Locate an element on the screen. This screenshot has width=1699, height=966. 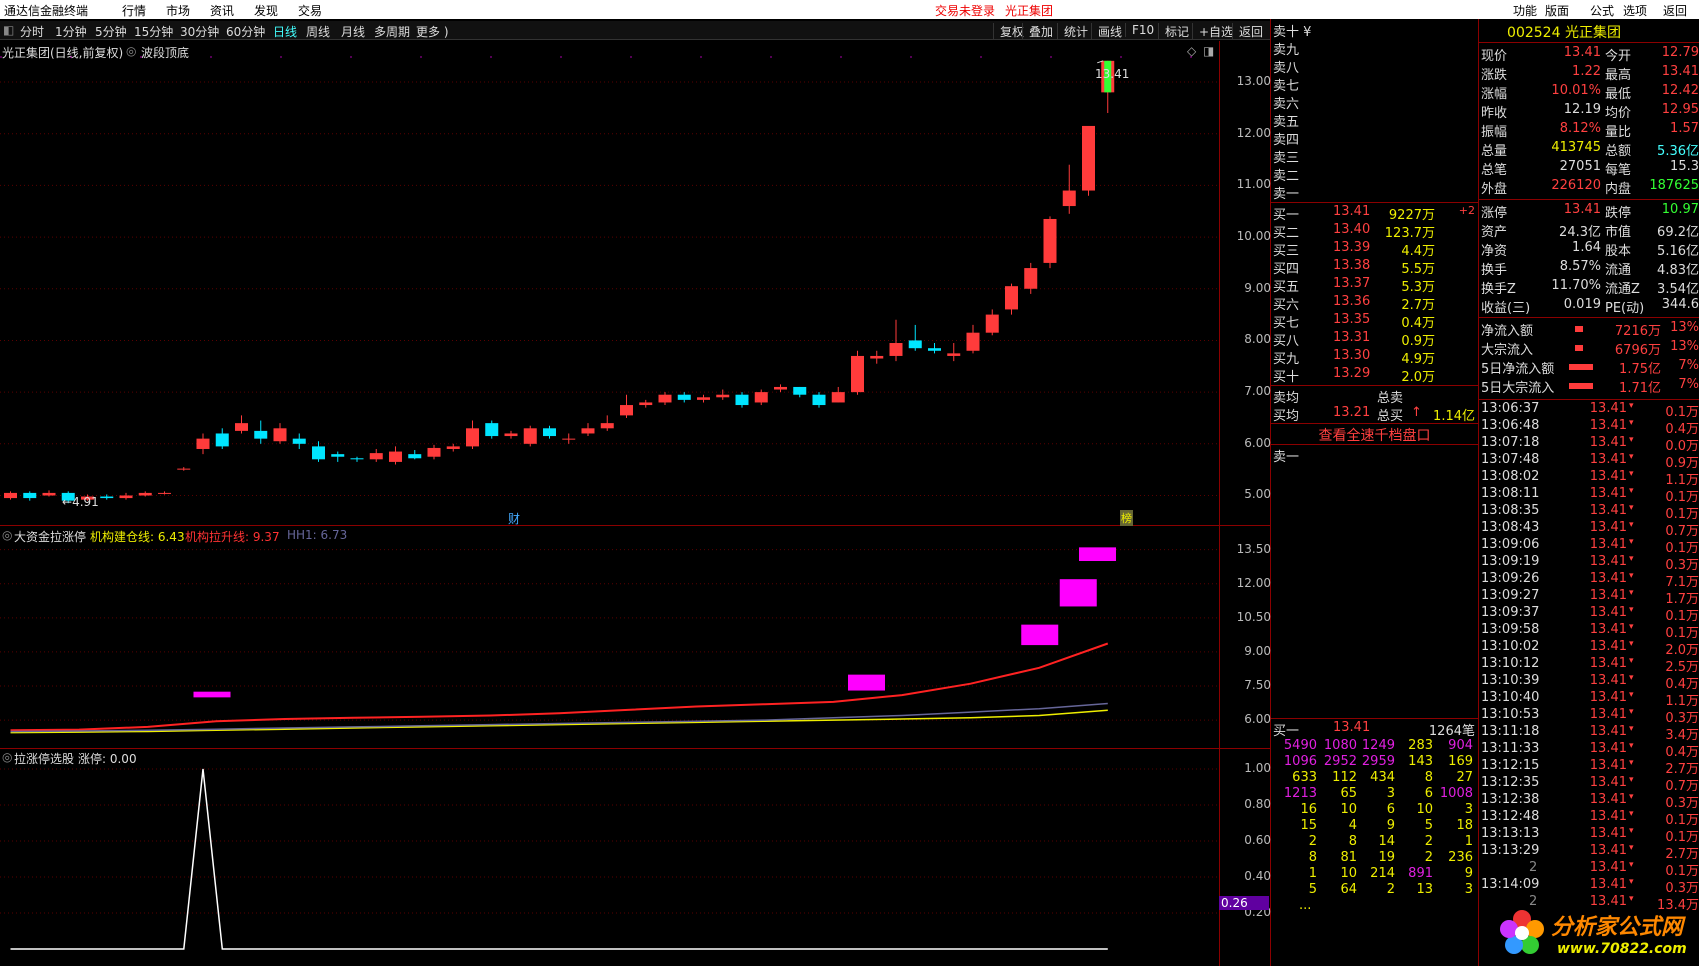
full-book-link: 查看全速千档盘口 is located at coordinates (1374, 434).